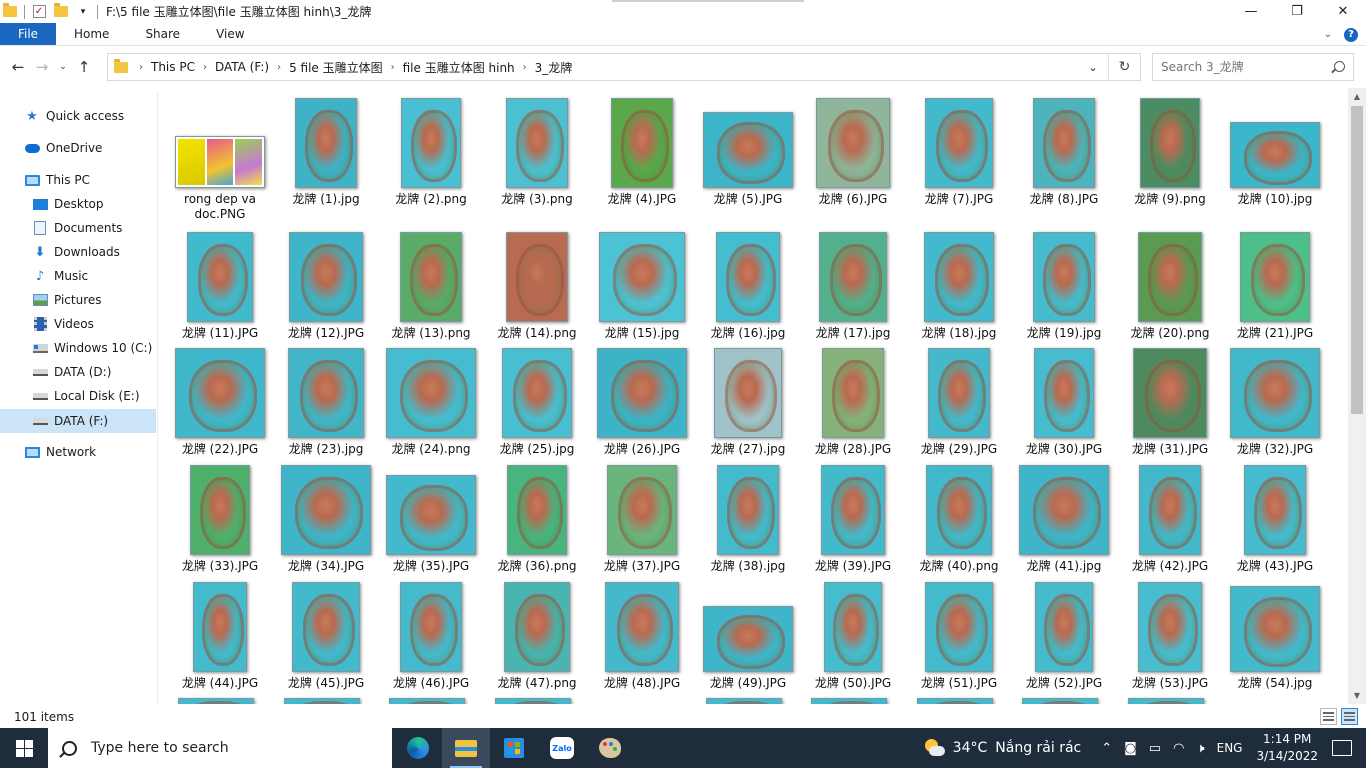 The height and width of the screenshot is (768, 1366). I want to click on file-tile: 龙牌 (28).JPG, so click(853, 401).